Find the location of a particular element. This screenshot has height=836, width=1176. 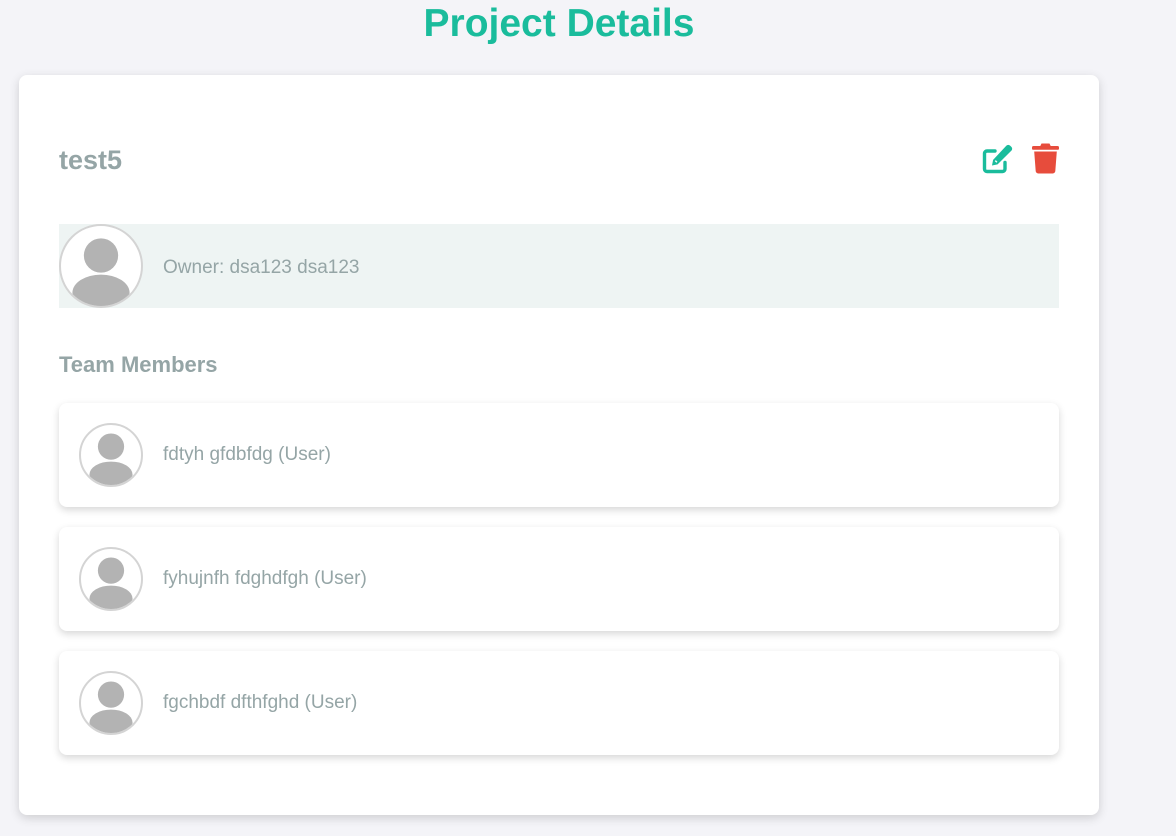

team-member-card: fgchbdf dfthfghd (User) is located at coordinates (559, 703).